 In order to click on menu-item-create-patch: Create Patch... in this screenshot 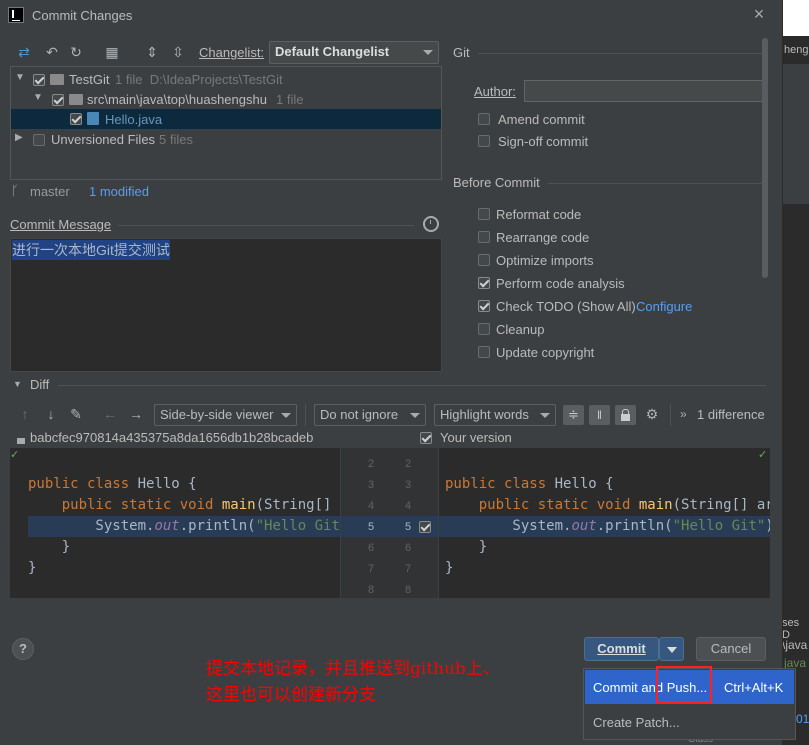, I will do `click(689, 722)`.